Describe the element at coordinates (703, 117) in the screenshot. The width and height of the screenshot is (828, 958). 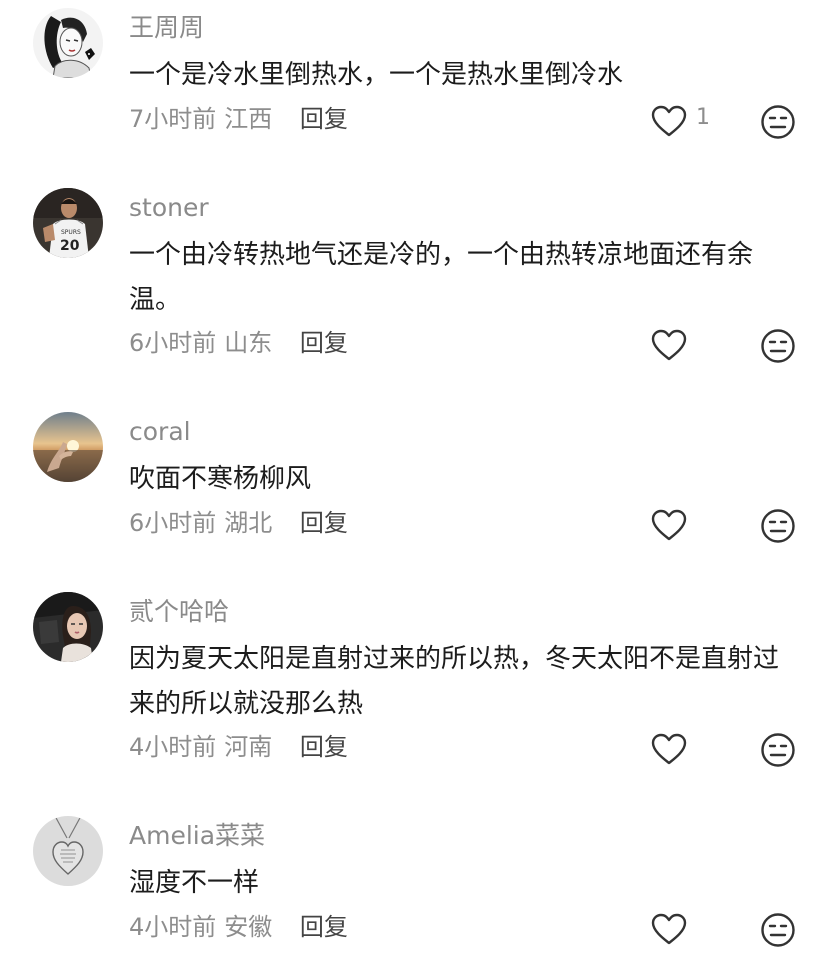
I see `like-count: 1` at that location.